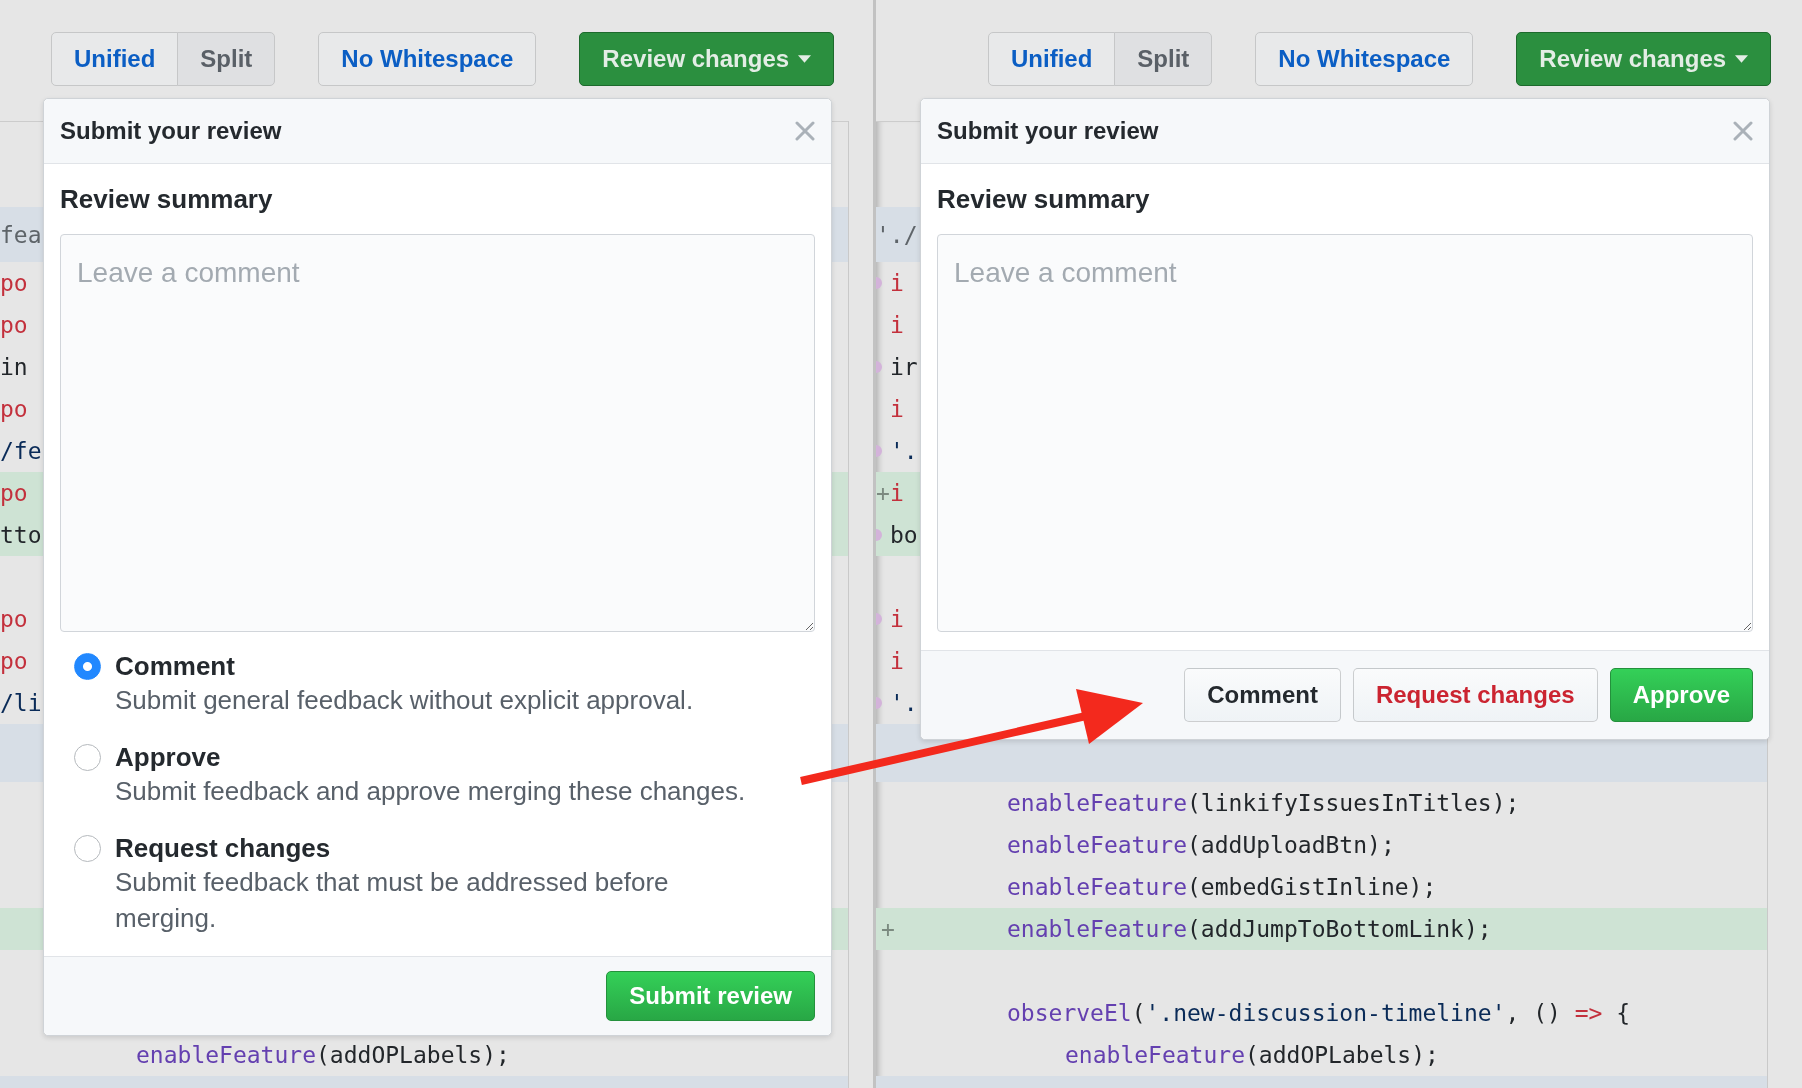 This screenshot has width=1802, height=1088. Describe the element at coordinates (1201, 845) in the screenshot. I see `code-line: enableFeature(addUploadBtn);` at that location.